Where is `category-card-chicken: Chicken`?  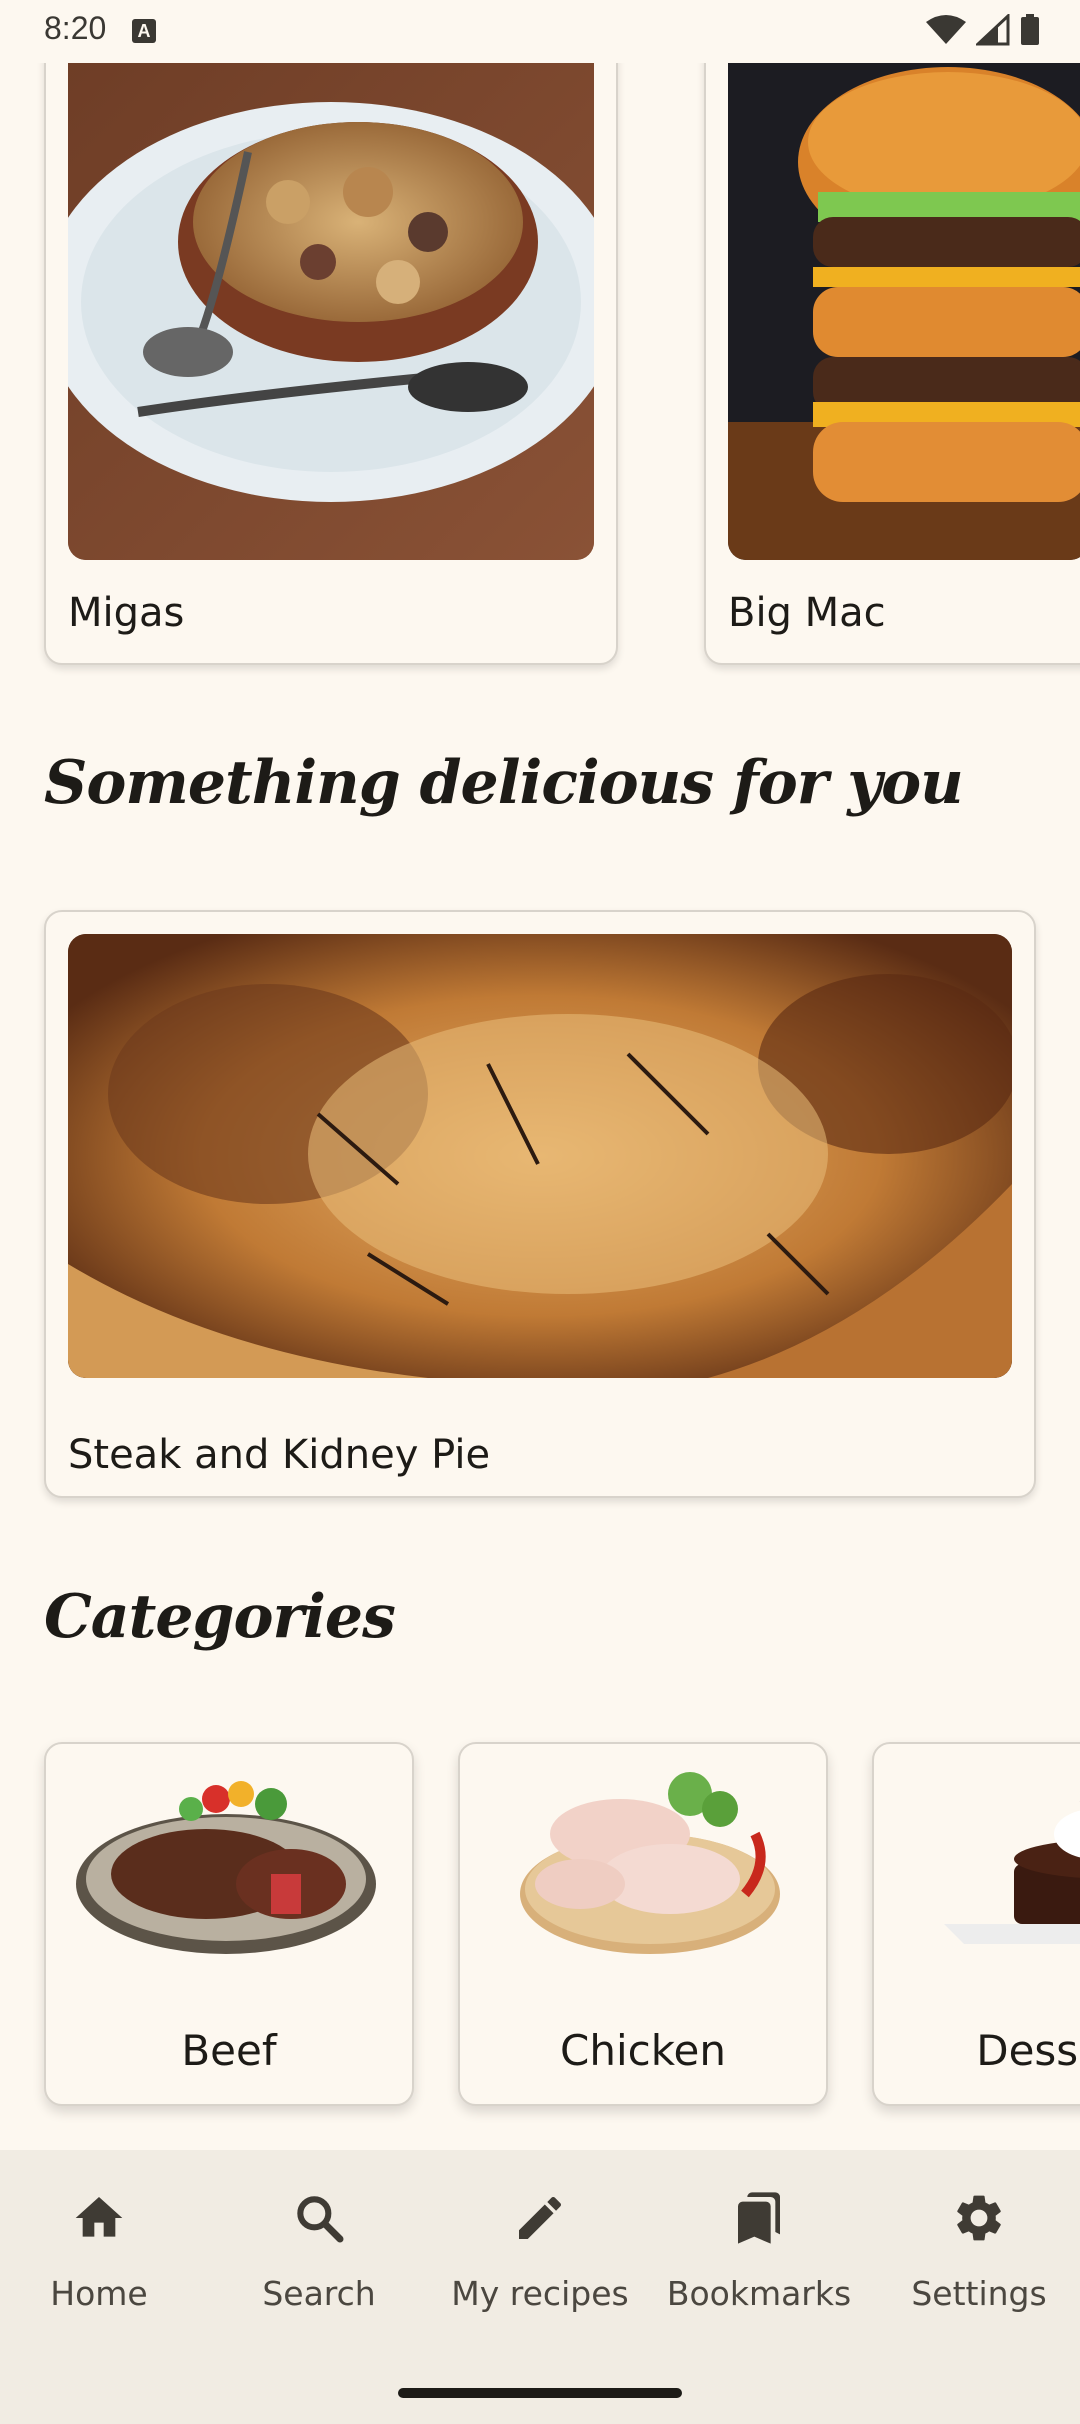 category-card-chicken: Chicken is located at coordinates (643, 1924).